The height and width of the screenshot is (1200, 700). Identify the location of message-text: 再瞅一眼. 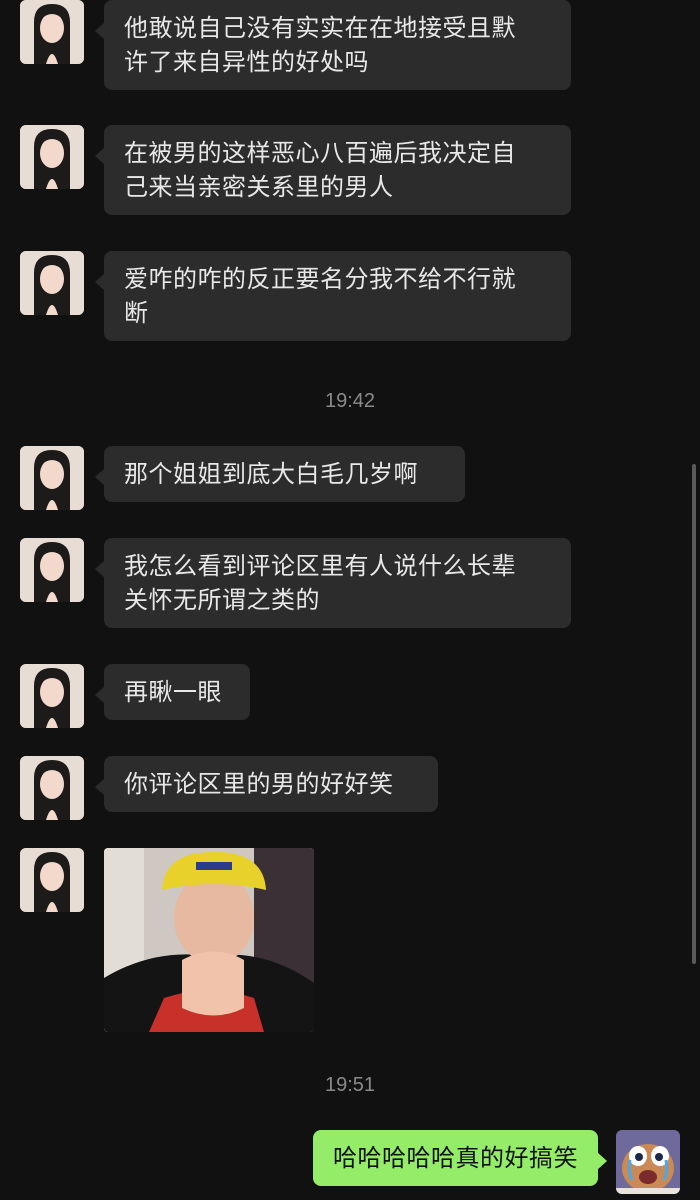
(173, 692).